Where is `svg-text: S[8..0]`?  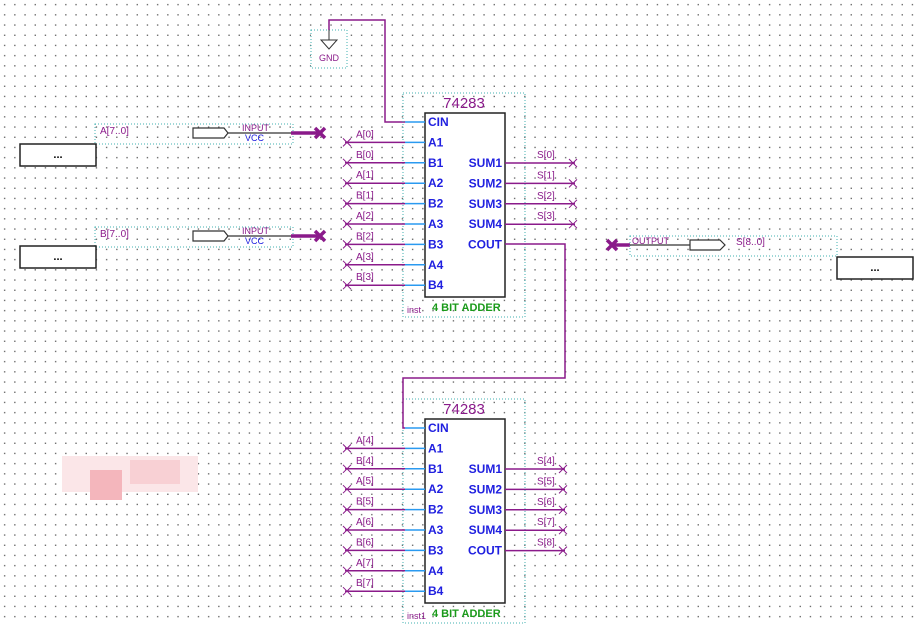 svg-text: S[8..0] is located at coordinates (750, 242).